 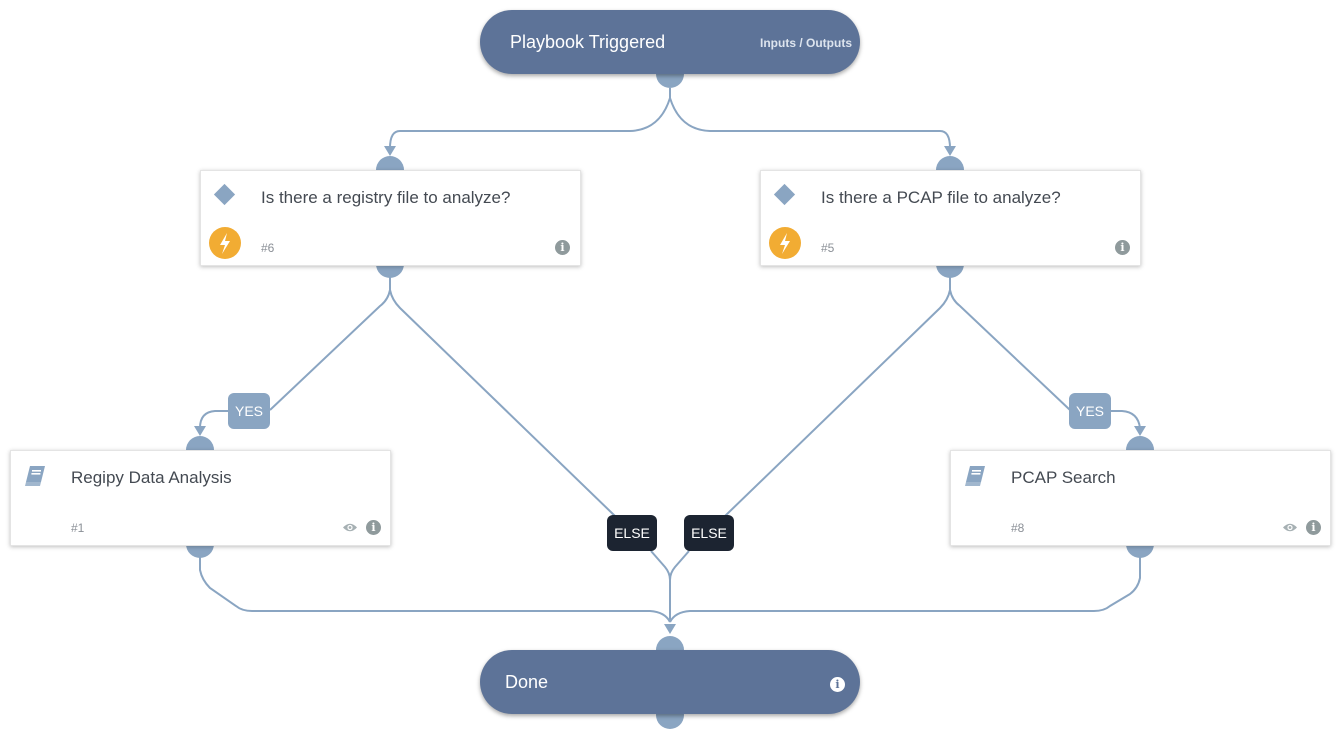 I want to click on task-title: Is there a registry file to analyze?, so click(x=386, y=197).